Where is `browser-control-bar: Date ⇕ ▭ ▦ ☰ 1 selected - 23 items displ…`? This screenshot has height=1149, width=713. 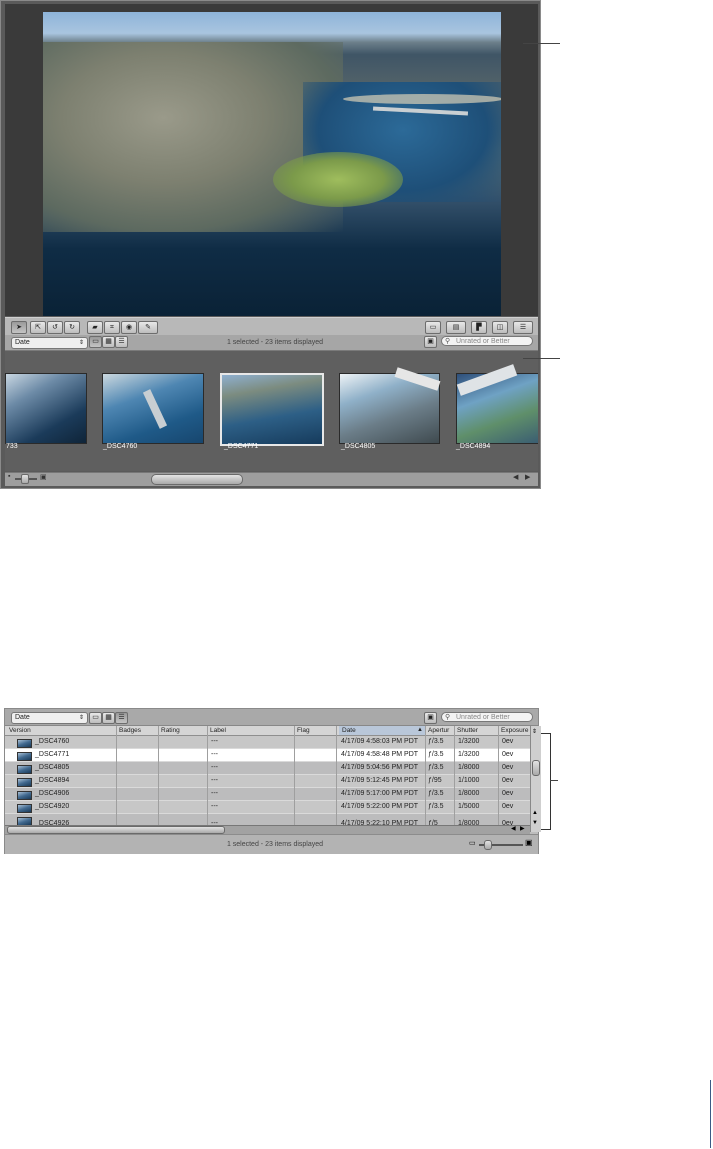 browser-control-bar: Date ⇕ ▭ ▦ ☰ 1 selected - 23 items displ… is located at coordinates (271, 343).